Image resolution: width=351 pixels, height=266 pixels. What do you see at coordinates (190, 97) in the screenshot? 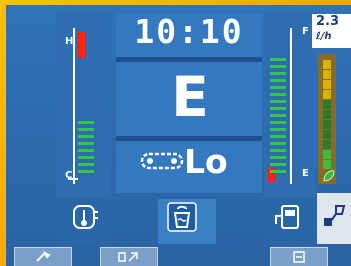
I see `work-mode-letter: E` at bounding box center [190, 97].